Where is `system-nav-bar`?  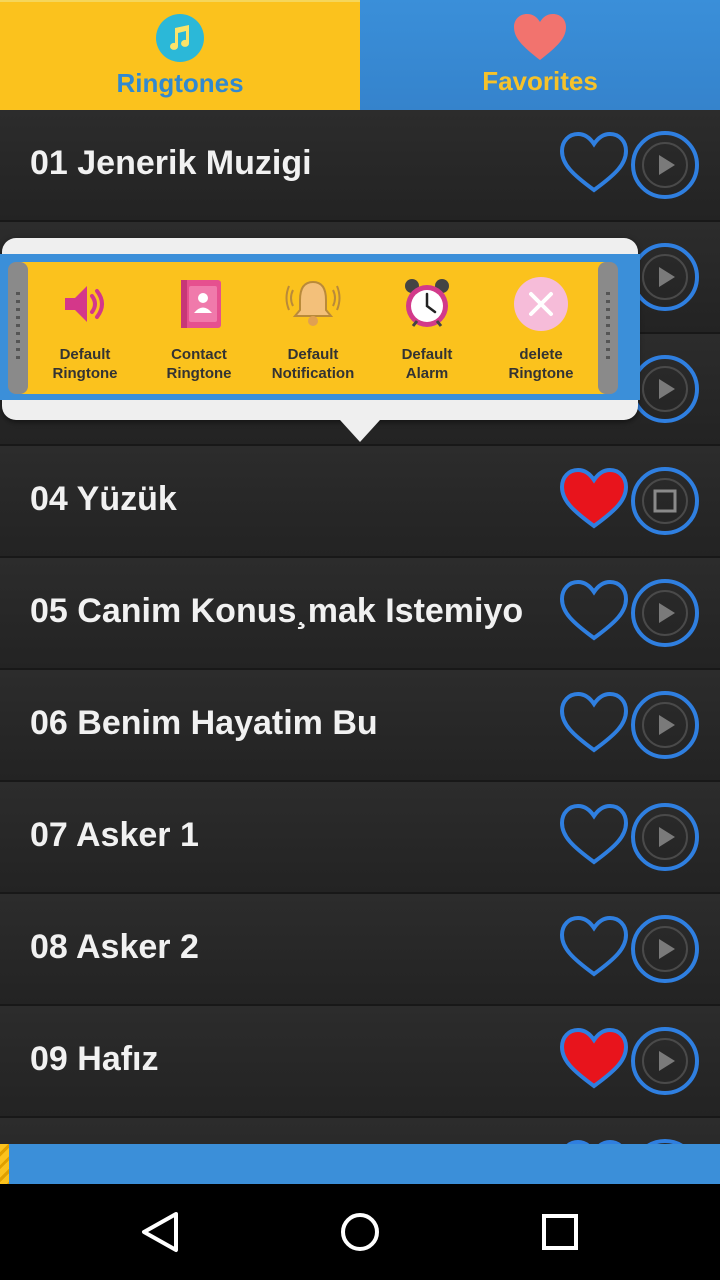 system-nav-bar is located at coordinates (360, 1232).